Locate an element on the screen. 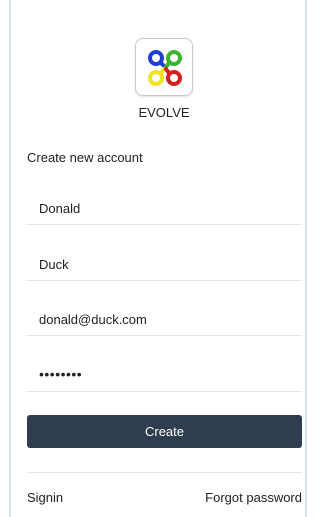 The width and height of the screenshot is (320, 517). form-title: Create new account is located at coordinates (85, 157).